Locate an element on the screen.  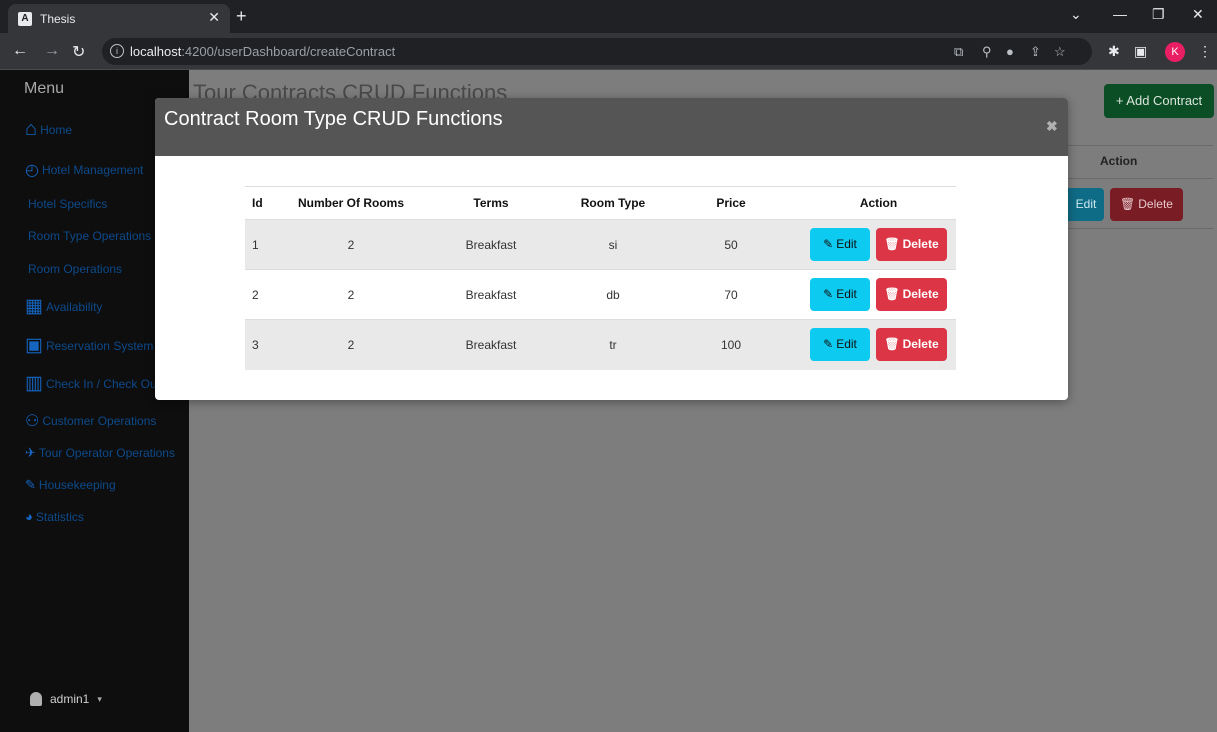
menu-title: Menu is located at coordinates (44, 88).